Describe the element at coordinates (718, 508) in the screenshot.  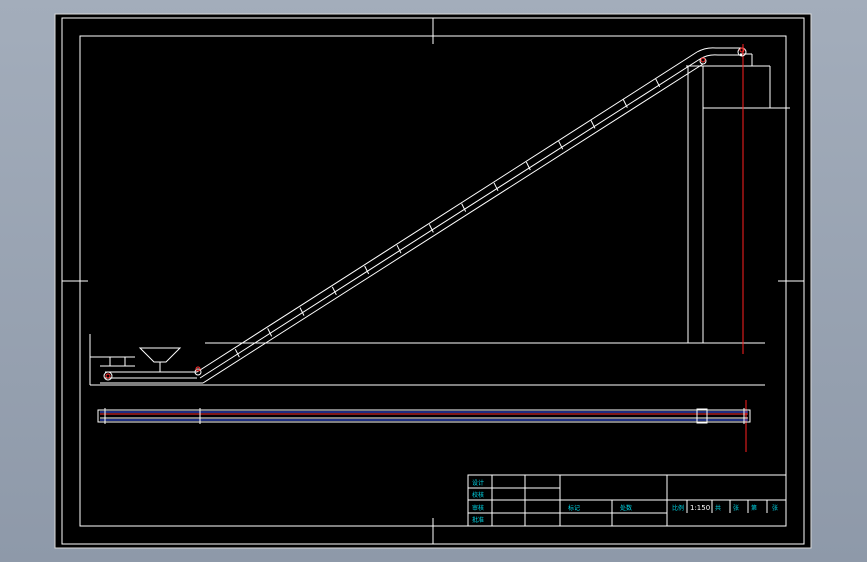
I see `tb-right-1: 共` at that location.